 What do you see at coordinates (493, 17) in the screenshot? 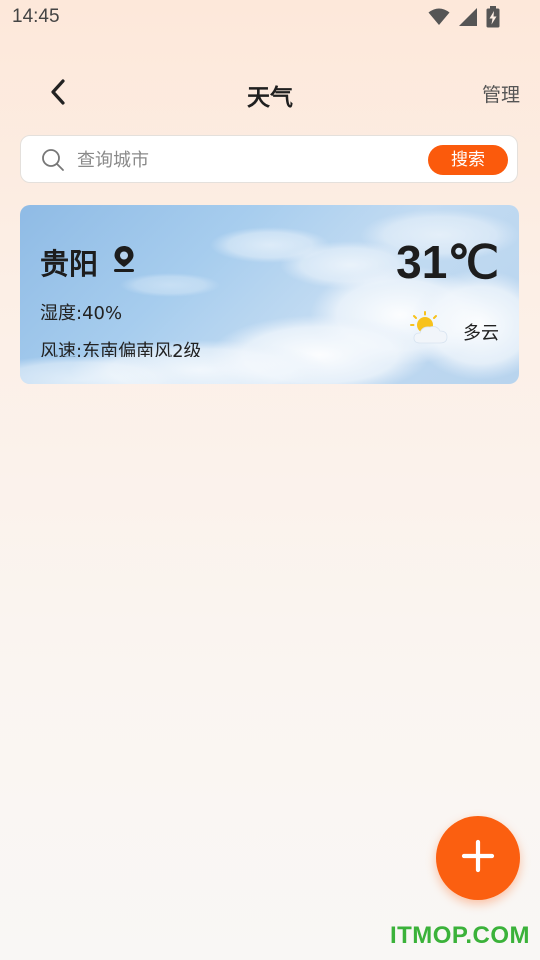
I see `battery-charging-icon` at bounding box center [493, 17].